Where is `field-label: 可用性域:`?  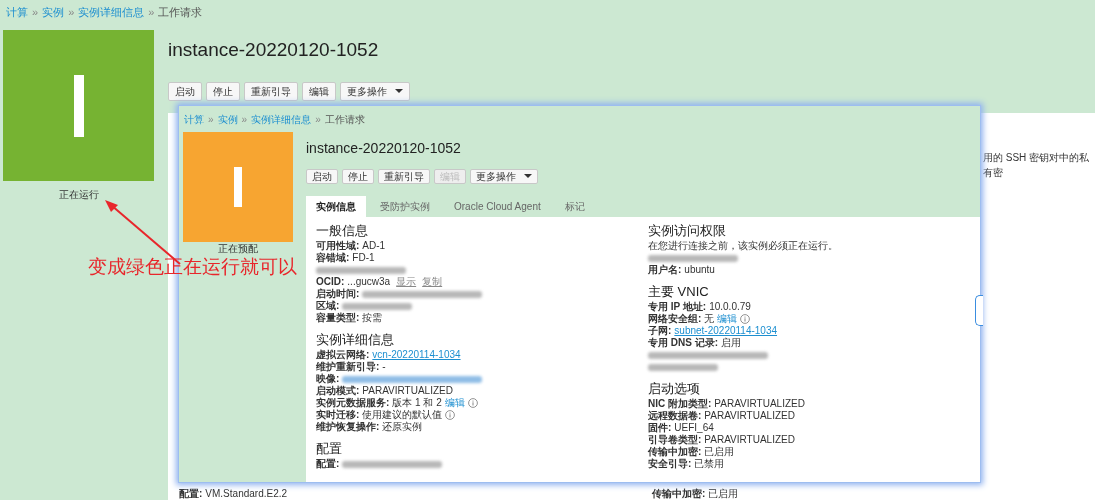
field-label: 可用性域: is located at coordinates (338, 246).